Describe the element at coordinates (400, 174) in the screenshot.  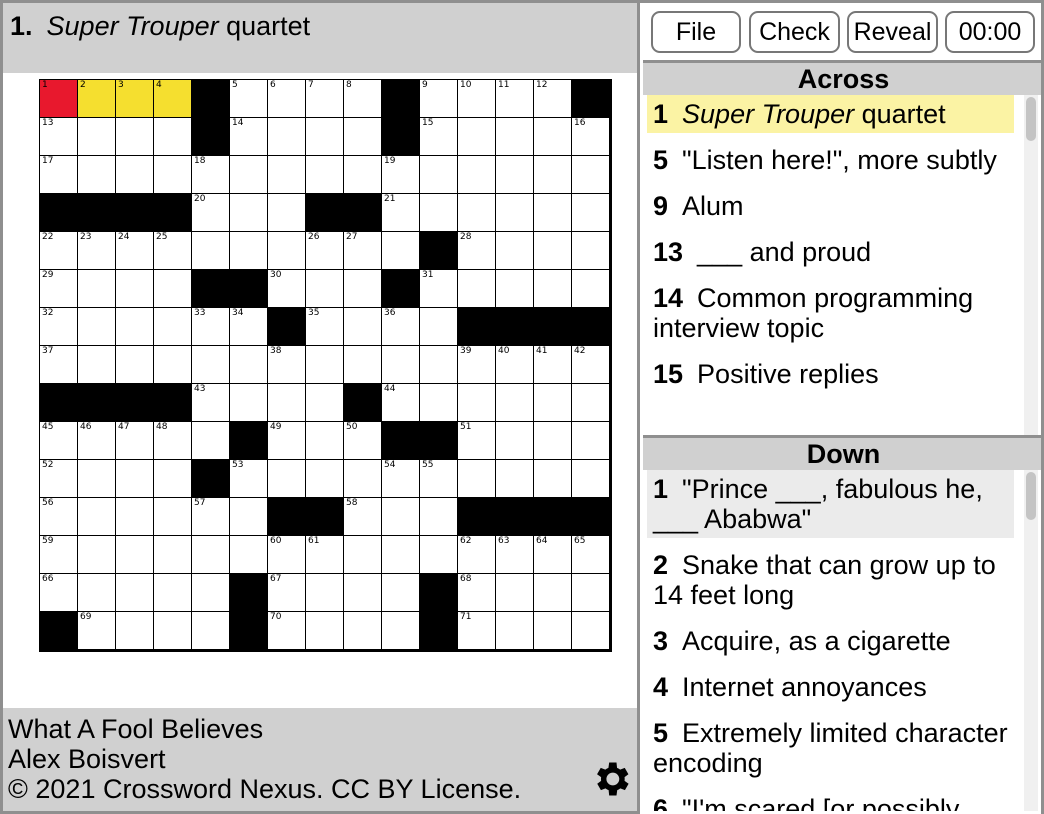
I see `grid-cell: 19` at that location.